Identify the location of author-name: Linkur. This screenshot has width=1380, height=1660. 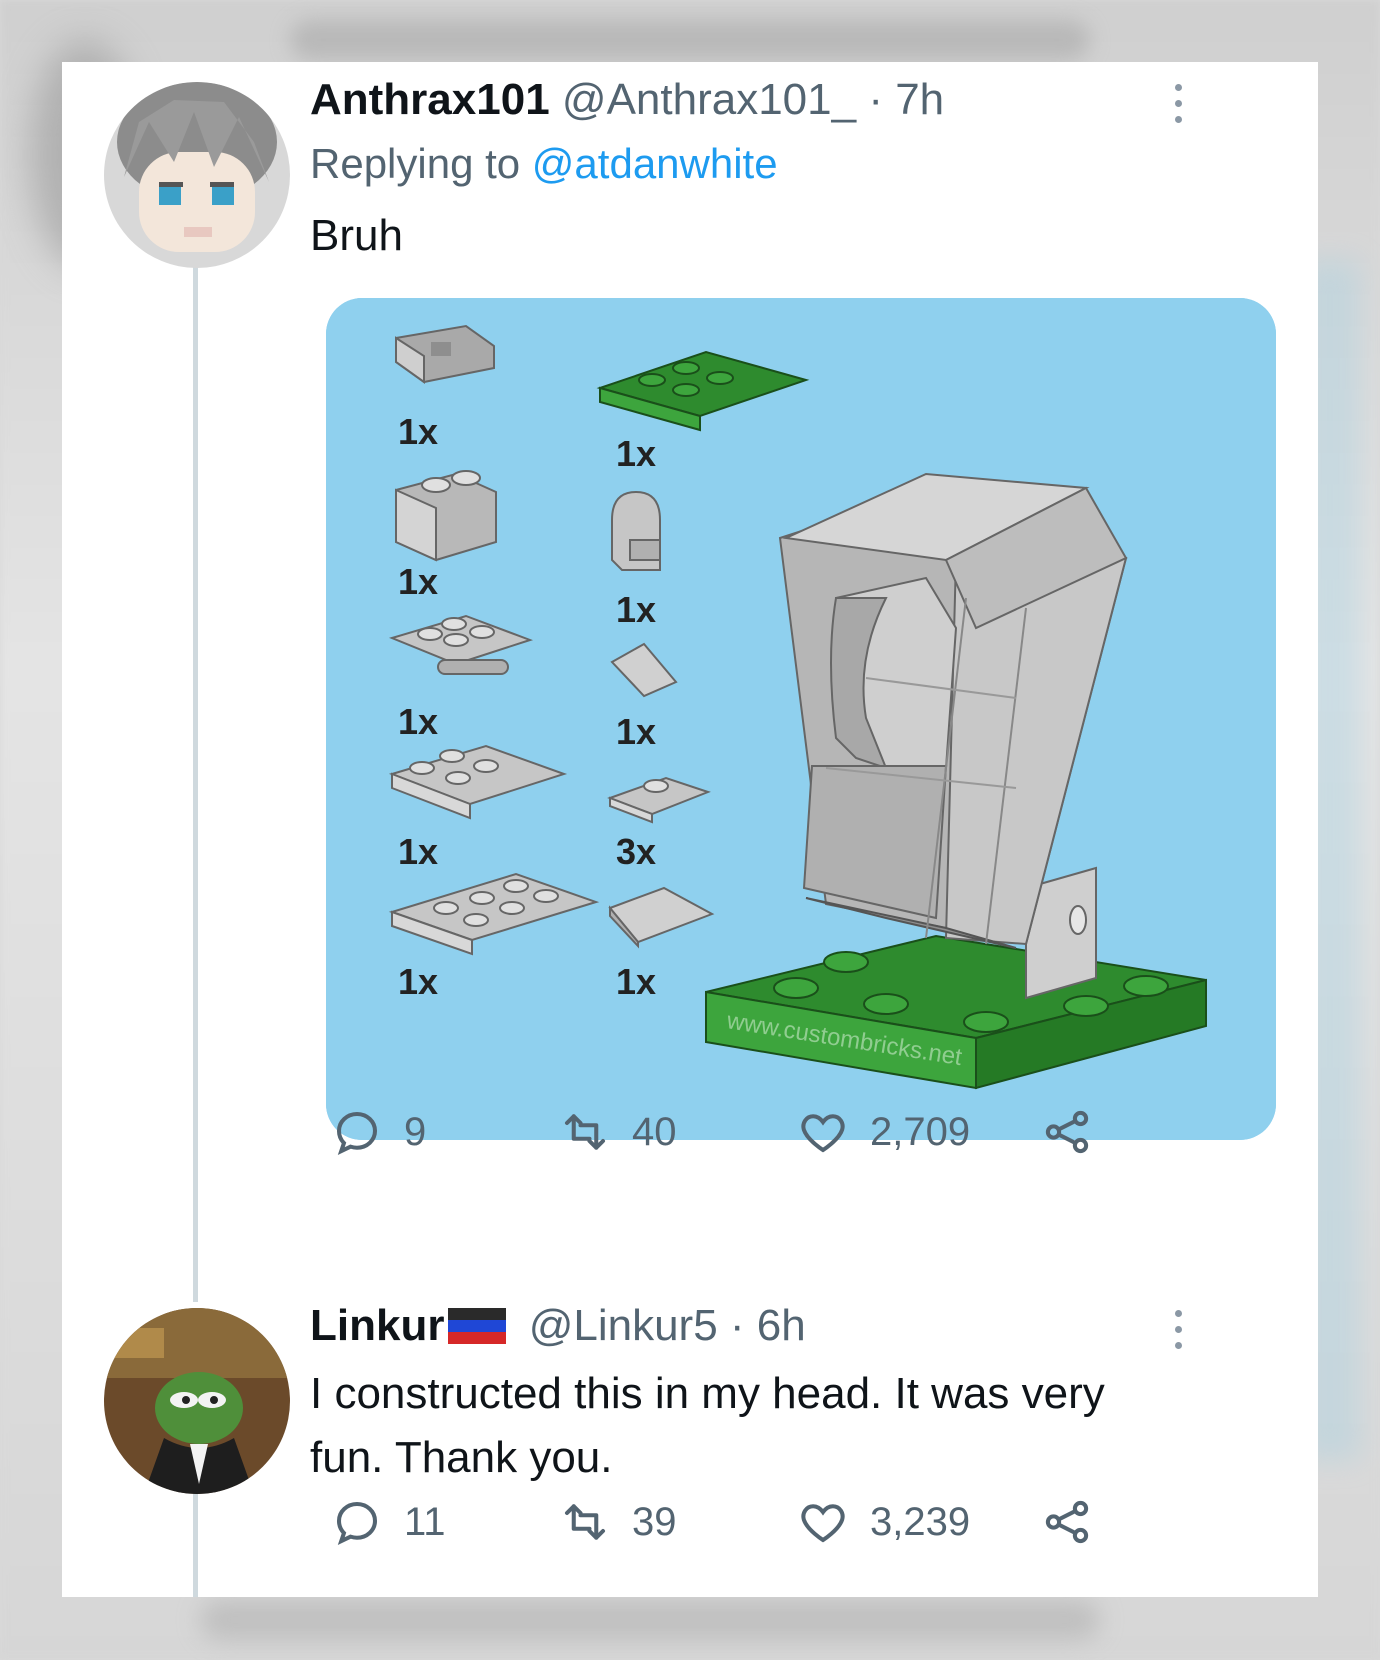
(377, 1325).